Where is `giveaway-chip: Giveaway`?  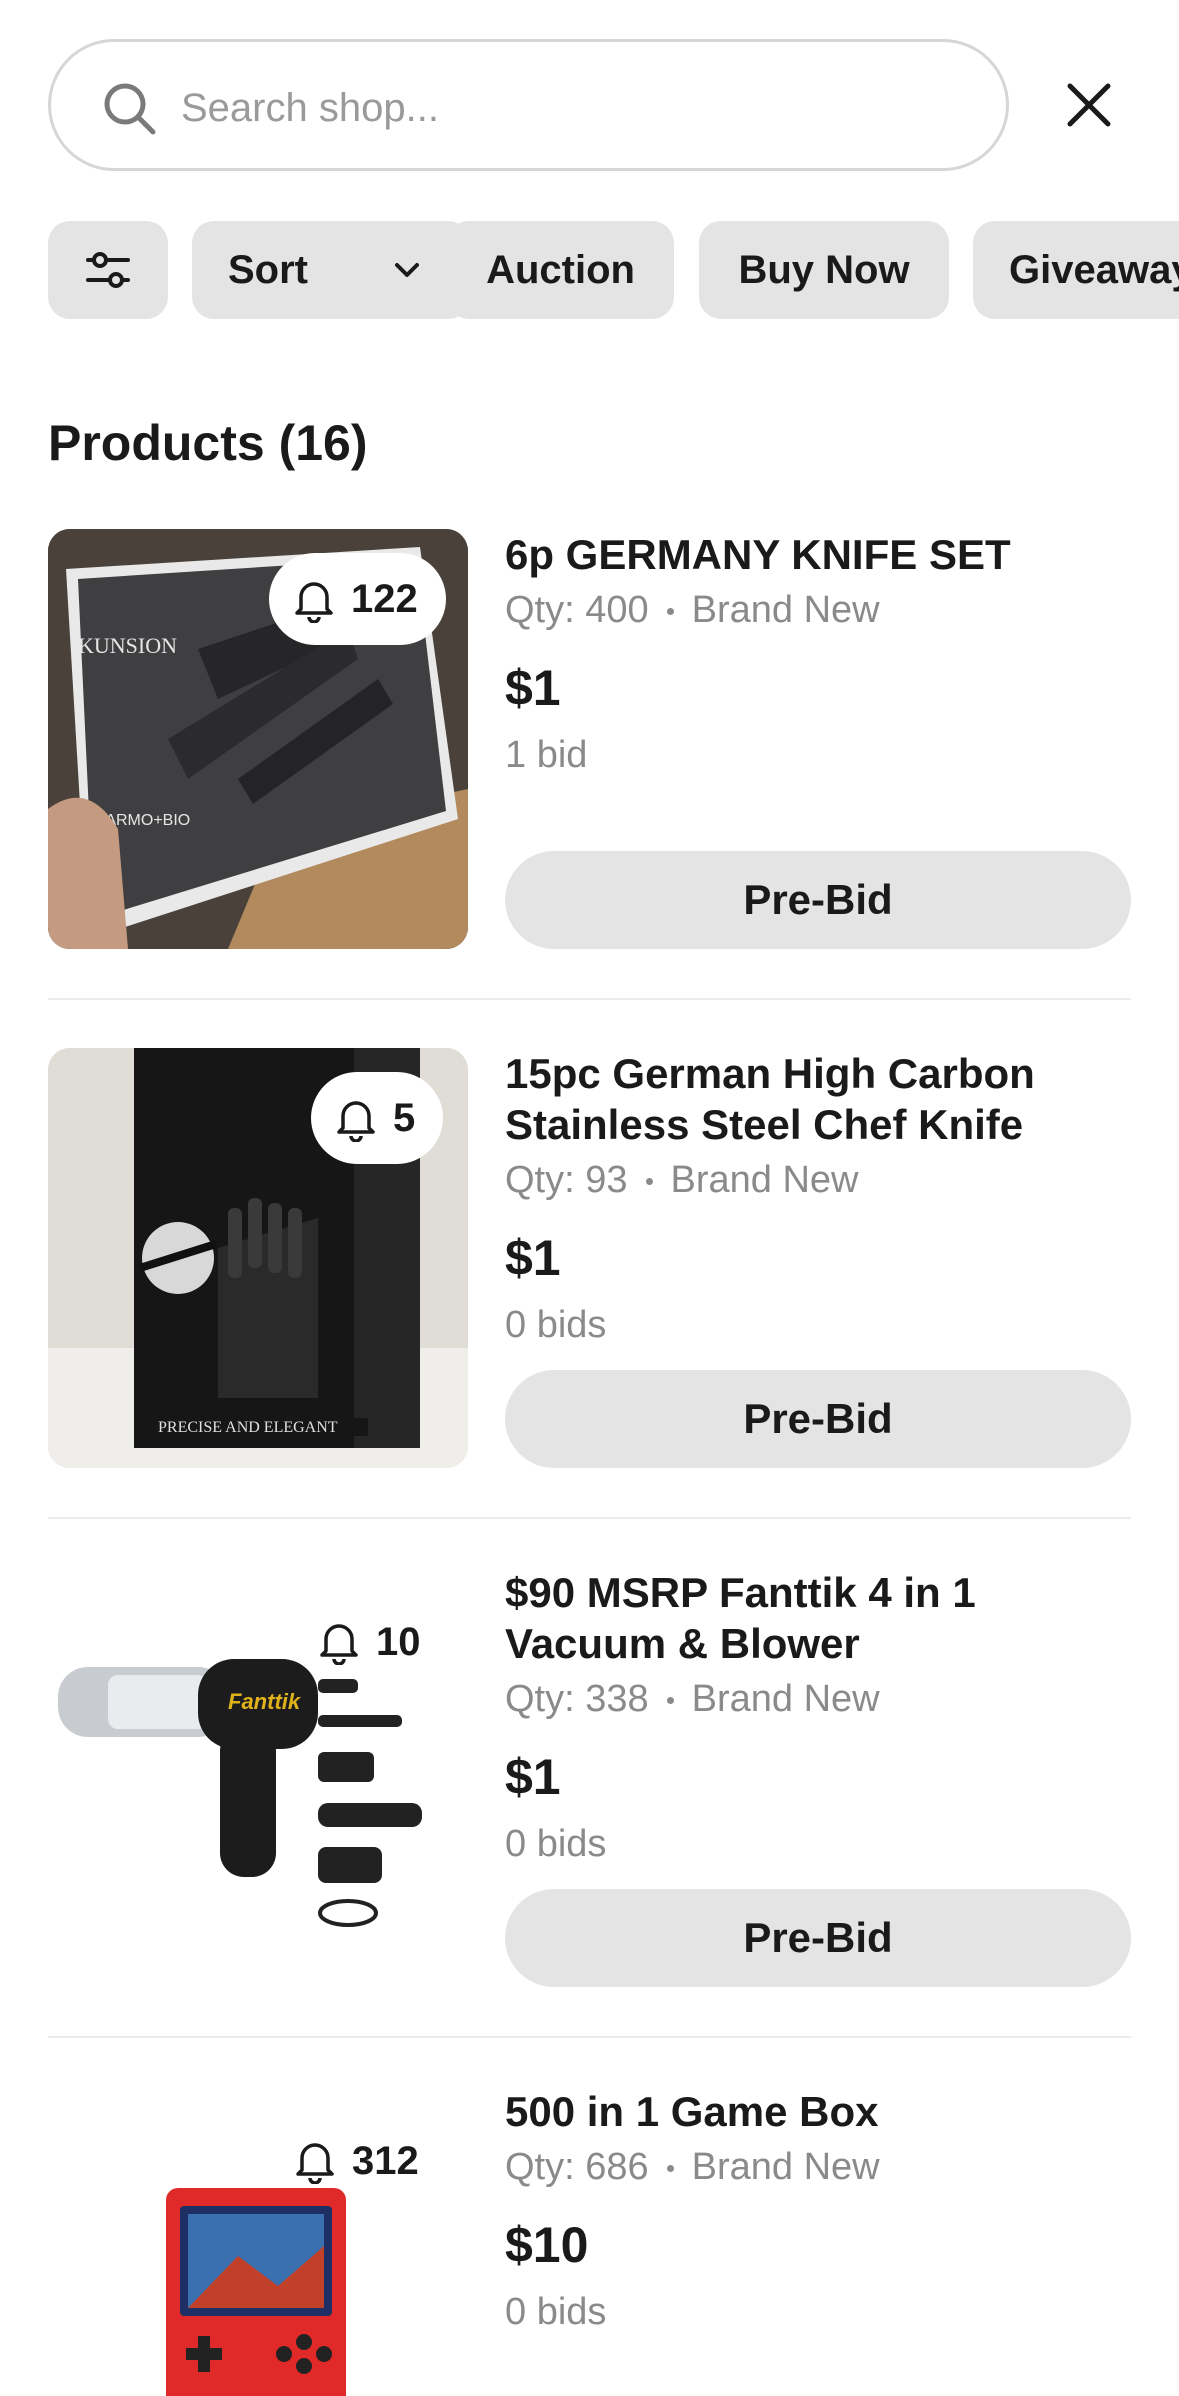
giveaway-chip: Giveaway is located at coordinates (1076, 270).